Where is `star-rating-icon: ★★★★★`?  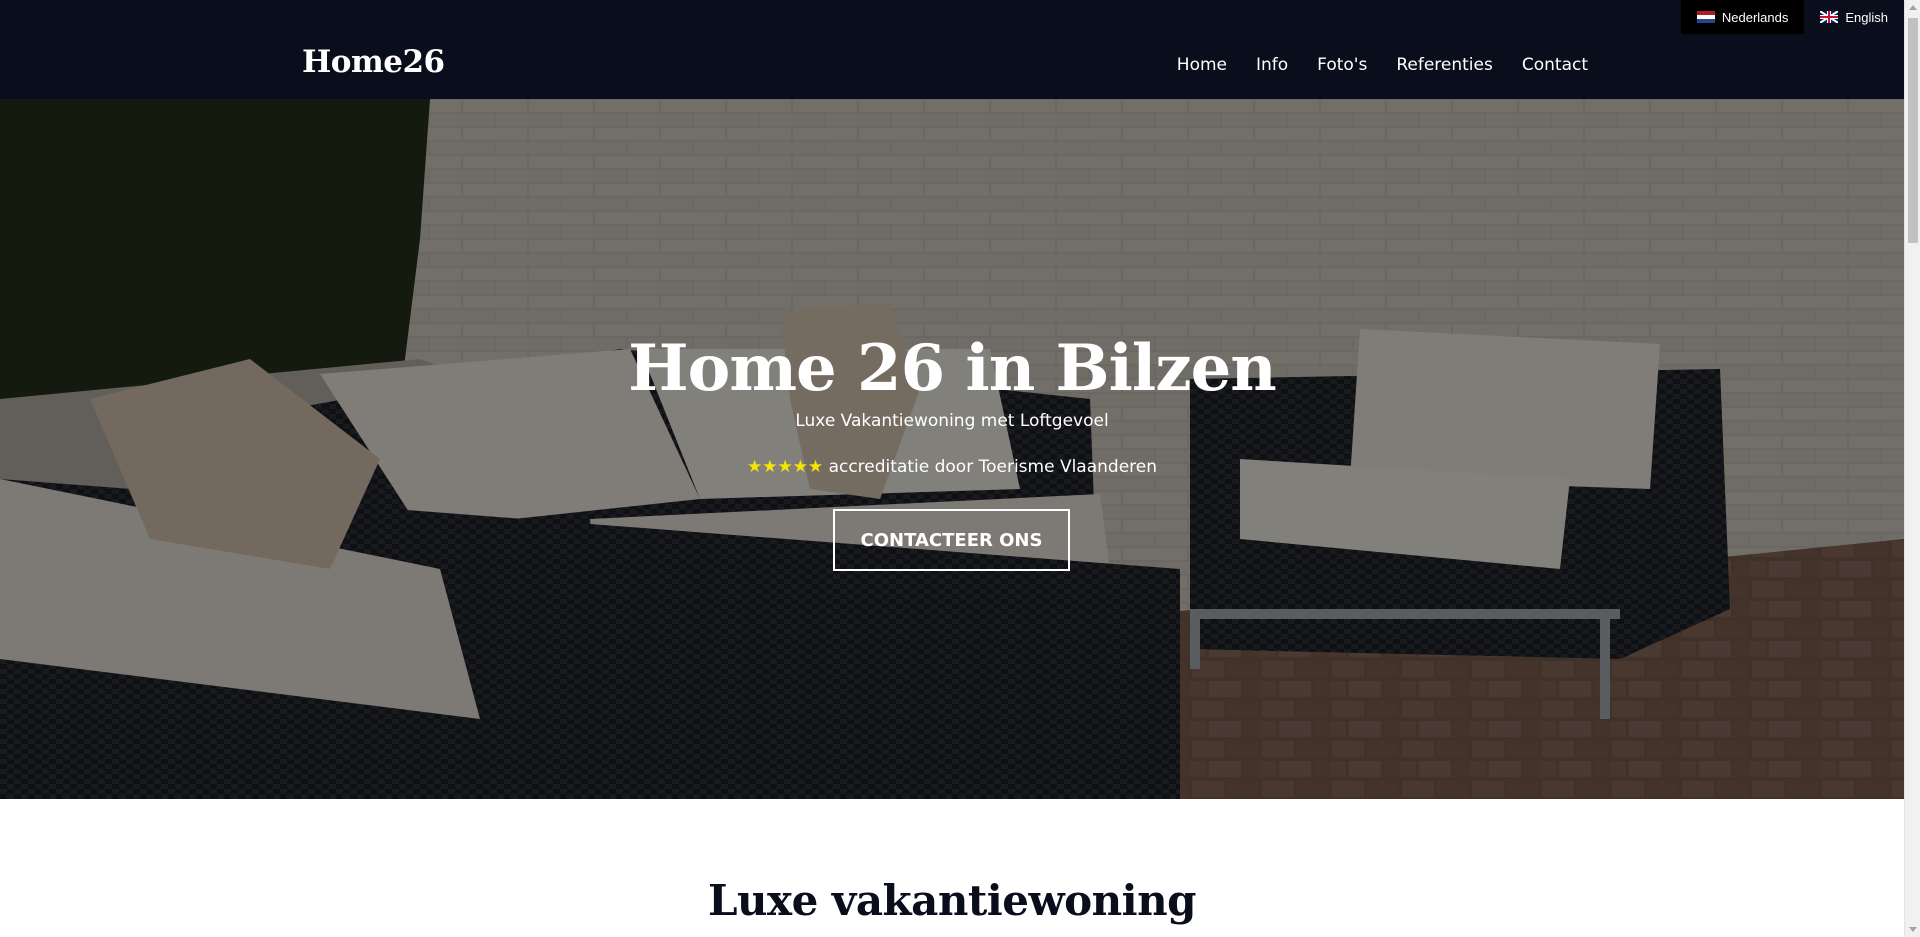
star-rating-icon: ★★★★★ is located at coordinates (785, 467).